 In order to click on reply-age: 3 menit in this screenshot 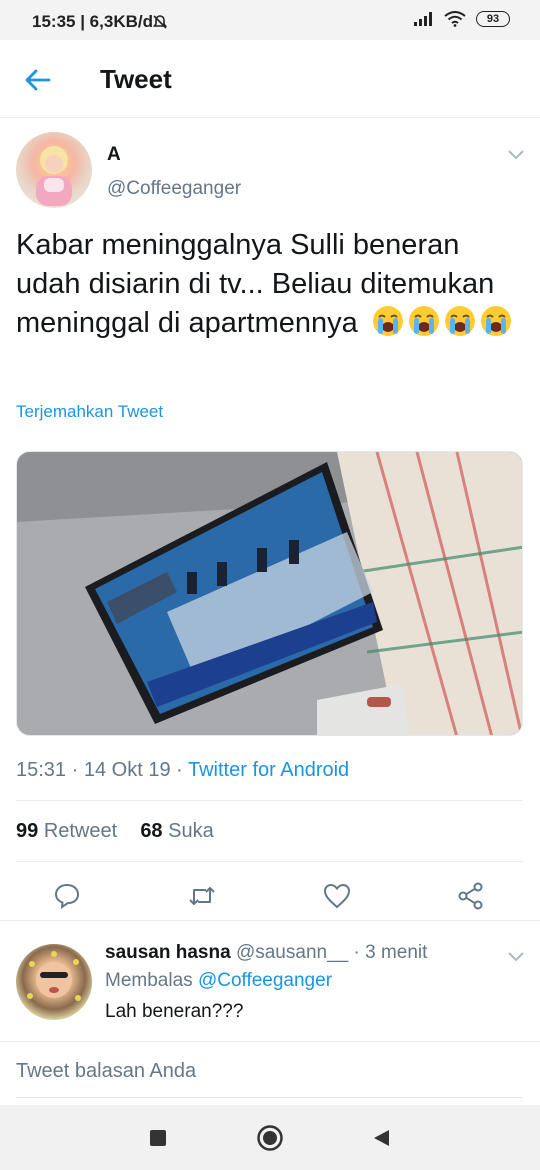, I will do `click(396, 952)`.